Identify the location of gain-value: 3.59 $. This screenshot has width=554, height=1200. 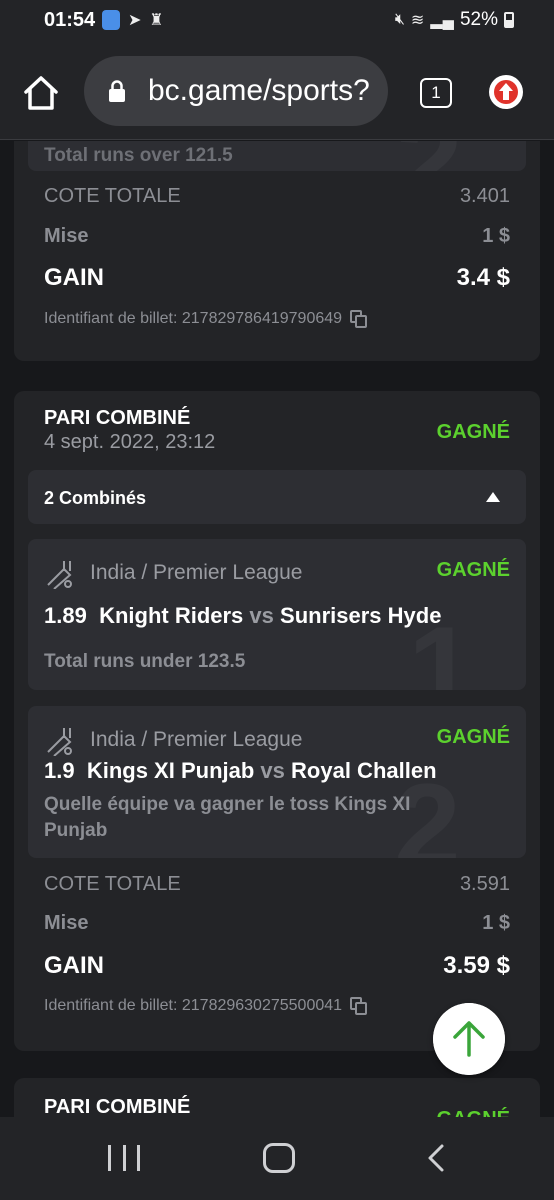
(476, 965).